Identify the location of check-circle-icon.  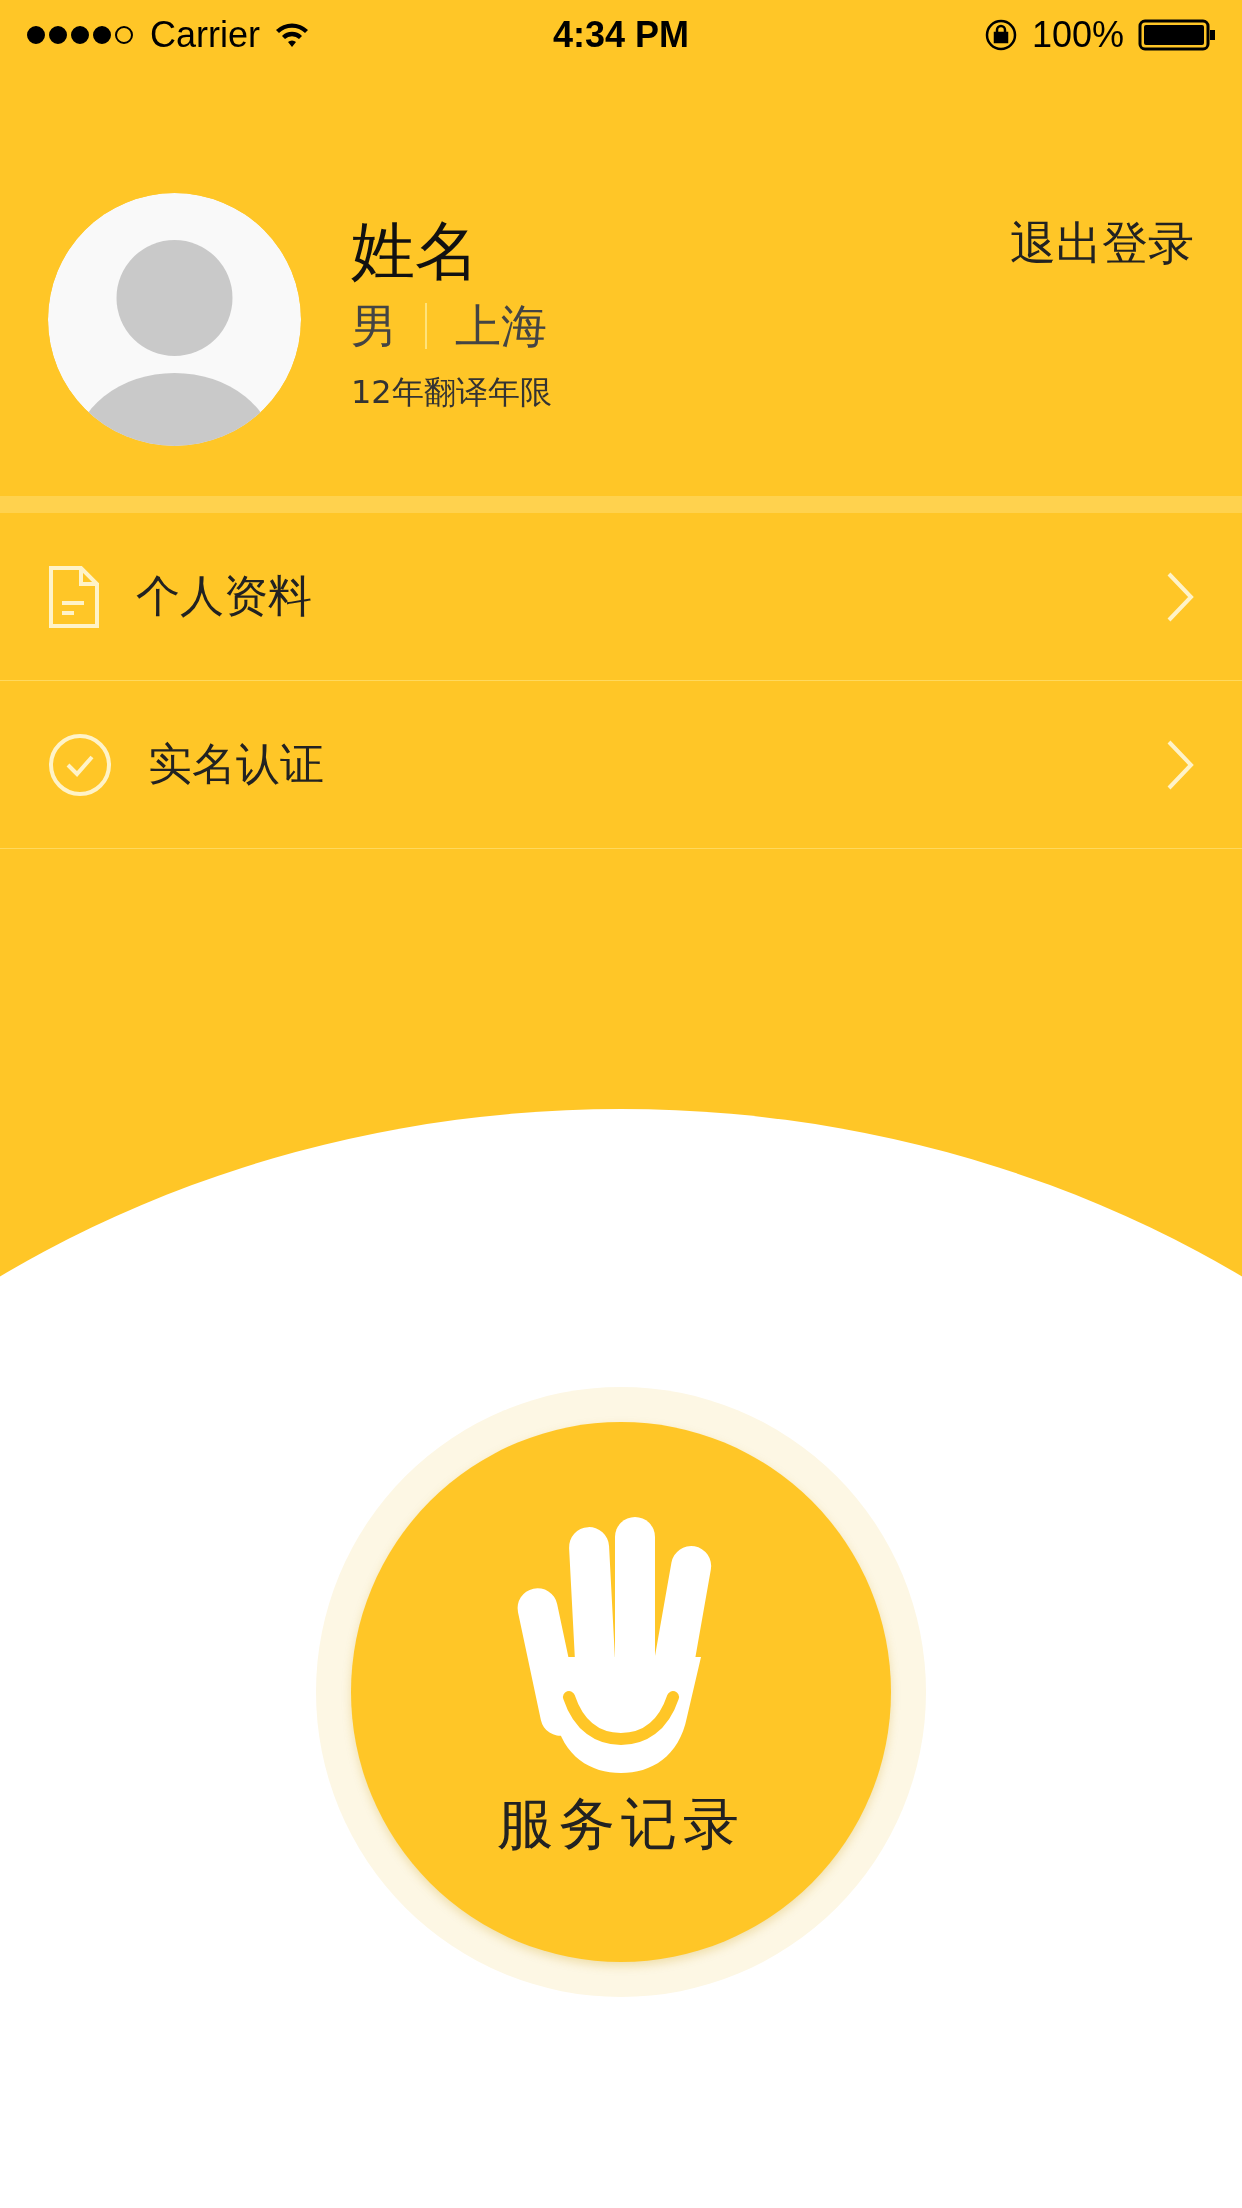
(80, 764).